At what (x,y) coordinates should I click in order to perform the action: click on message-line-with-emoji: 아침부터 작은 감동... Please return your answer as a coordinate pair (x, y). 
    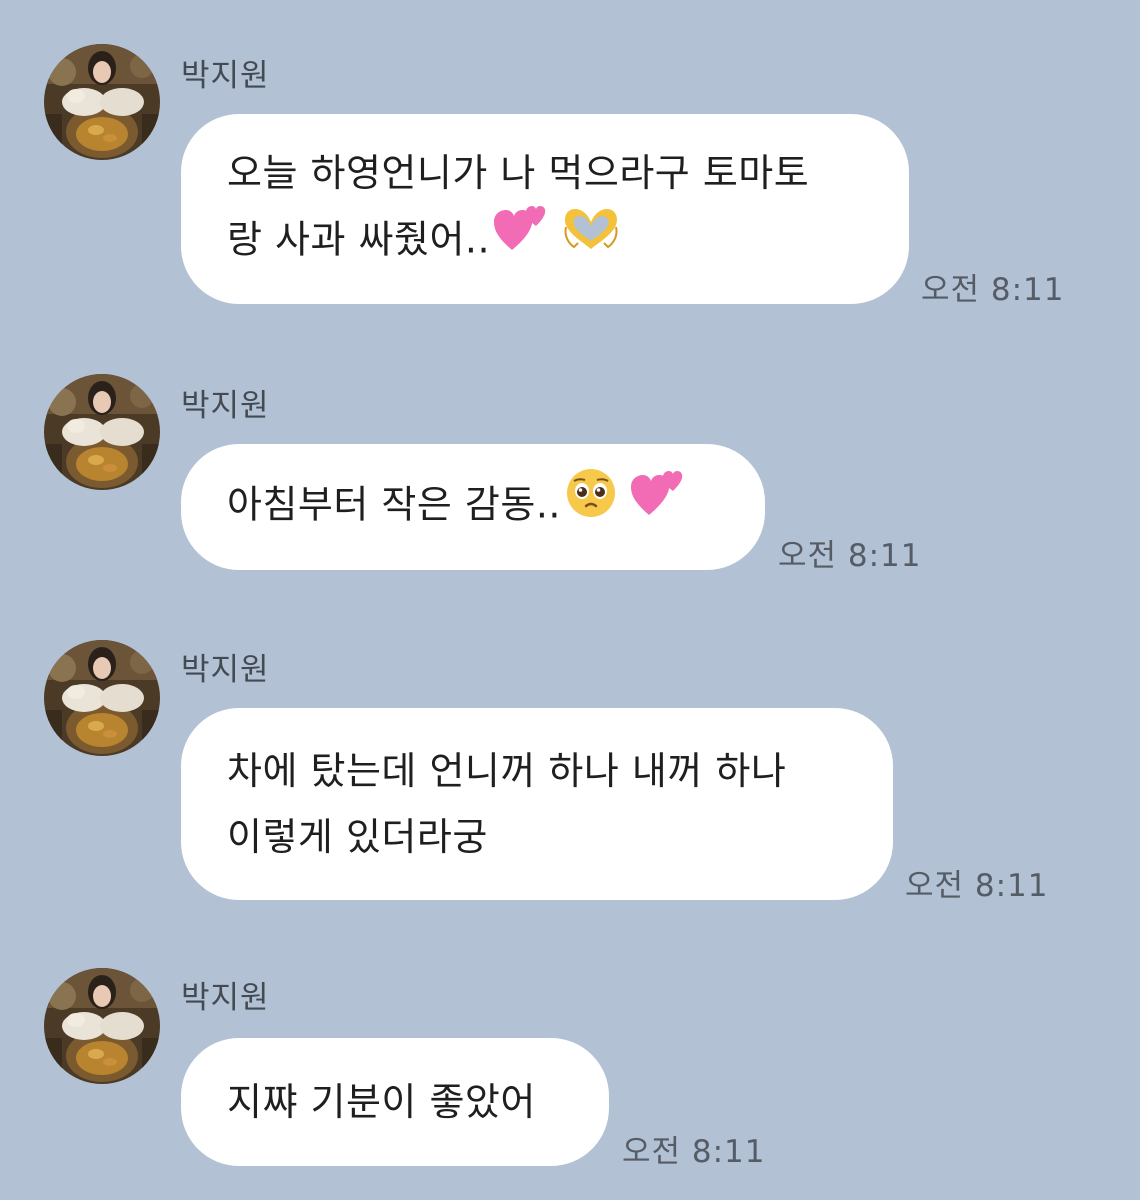
    Looking at the image, I should click on (473, 506).